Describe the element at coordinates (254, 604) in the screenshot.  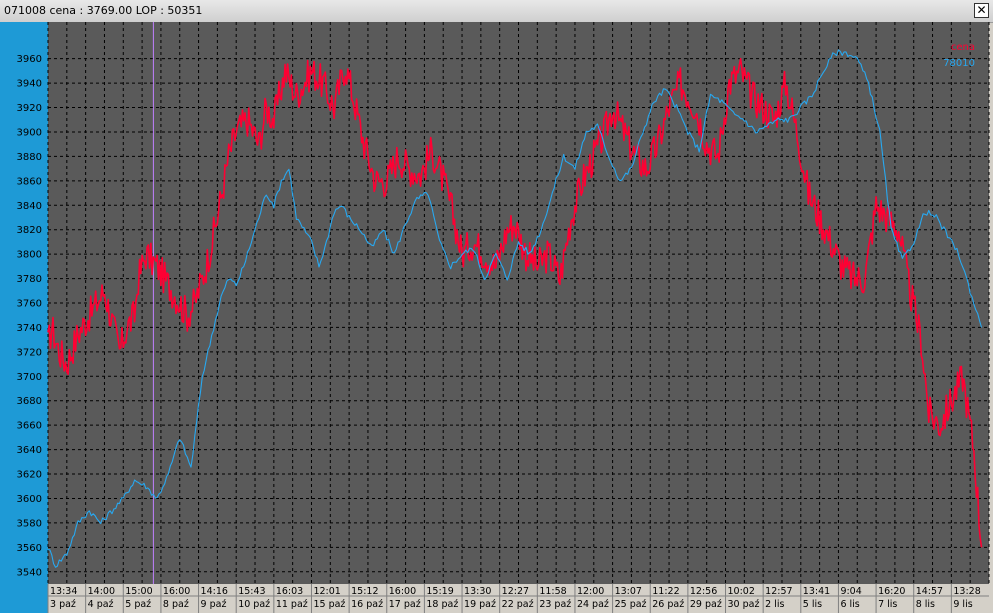
I see `x-date-label: 10 paź` at that location.